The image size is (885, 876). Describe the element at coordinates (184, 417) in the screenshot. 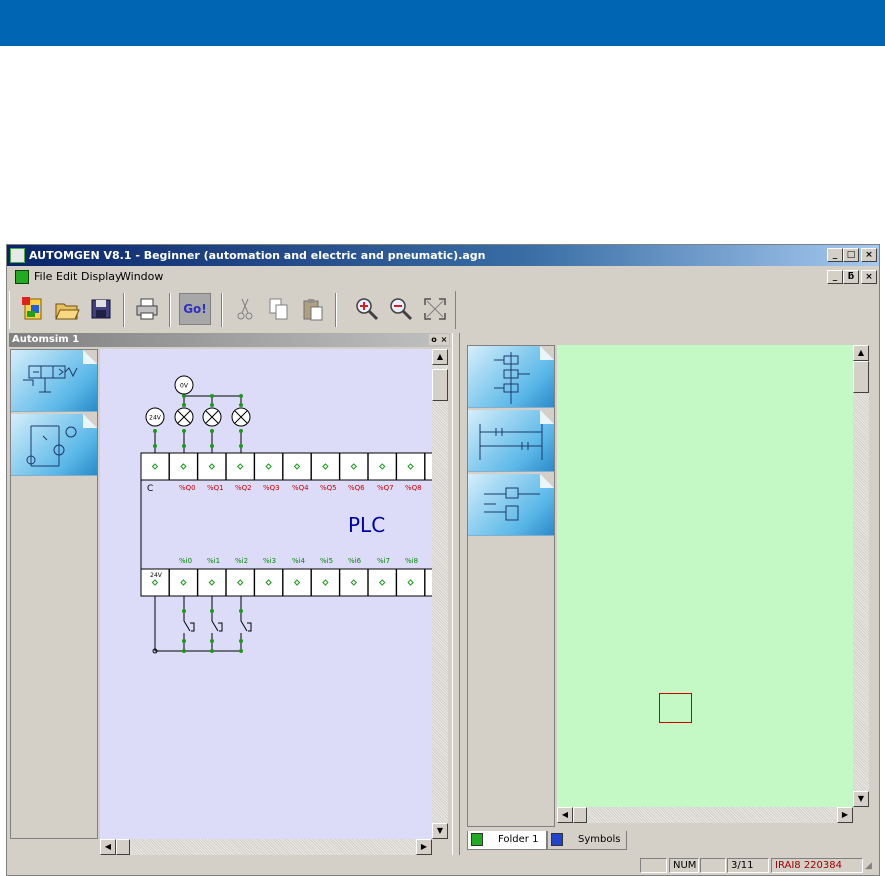

I see `lamp-q0` at that location.